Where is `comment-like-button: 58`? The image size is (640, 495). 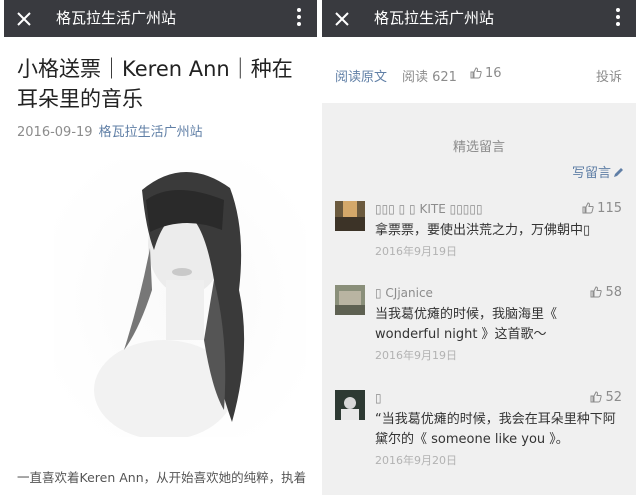 comment-like-button: 58 is located at coordinates (606, 292).